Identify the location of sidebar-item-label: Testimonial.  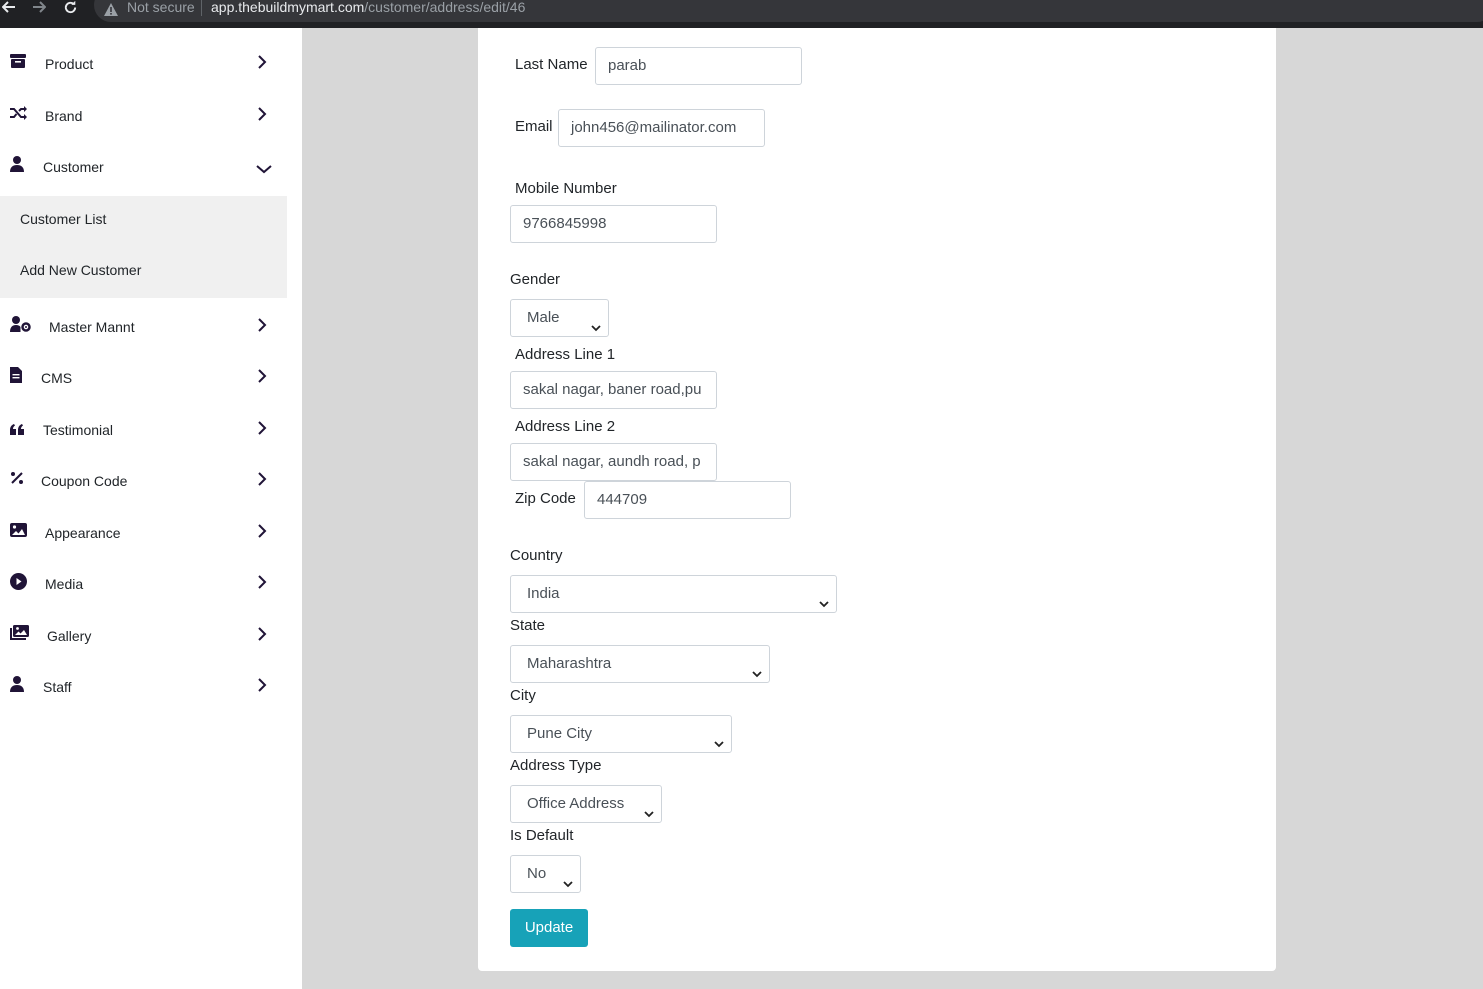
(78, 430).